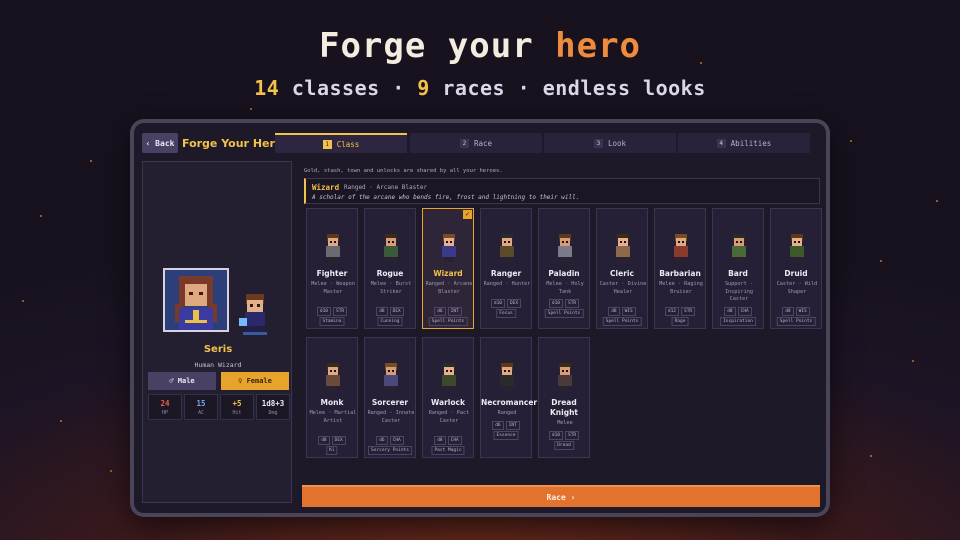 The height and width of the screenshot is (540, 960). Describe the element at coordinates (165, 403) in the screenshot. I see `stat-value: 24` at that location.